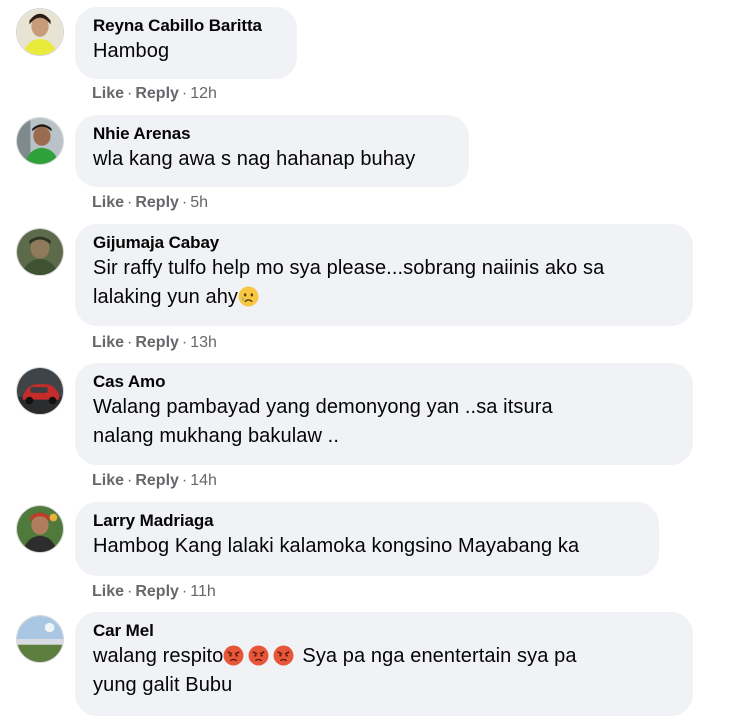 Image resolution: width=750 pixels, height=716 pixels. I want to click on comment-actions: Like · Reply · 14h, so click(154, 481).